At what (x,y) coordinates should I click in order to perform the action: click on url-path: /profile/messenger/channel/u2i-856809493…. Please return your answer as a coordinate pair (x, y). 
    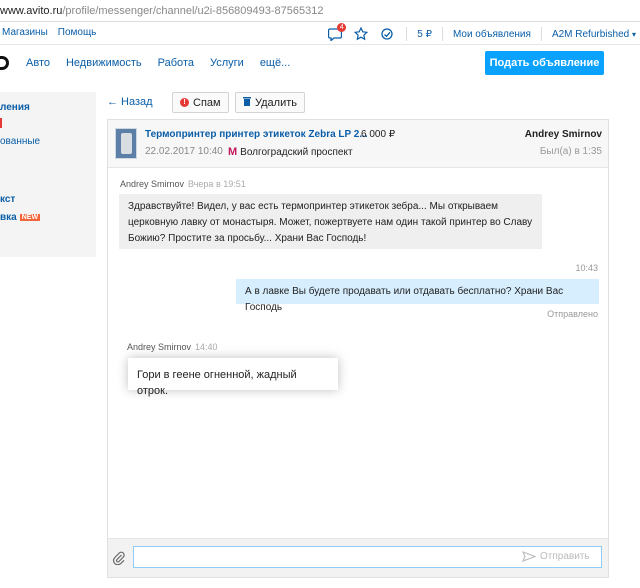
    Looking at the image, I should click on (193, 10).